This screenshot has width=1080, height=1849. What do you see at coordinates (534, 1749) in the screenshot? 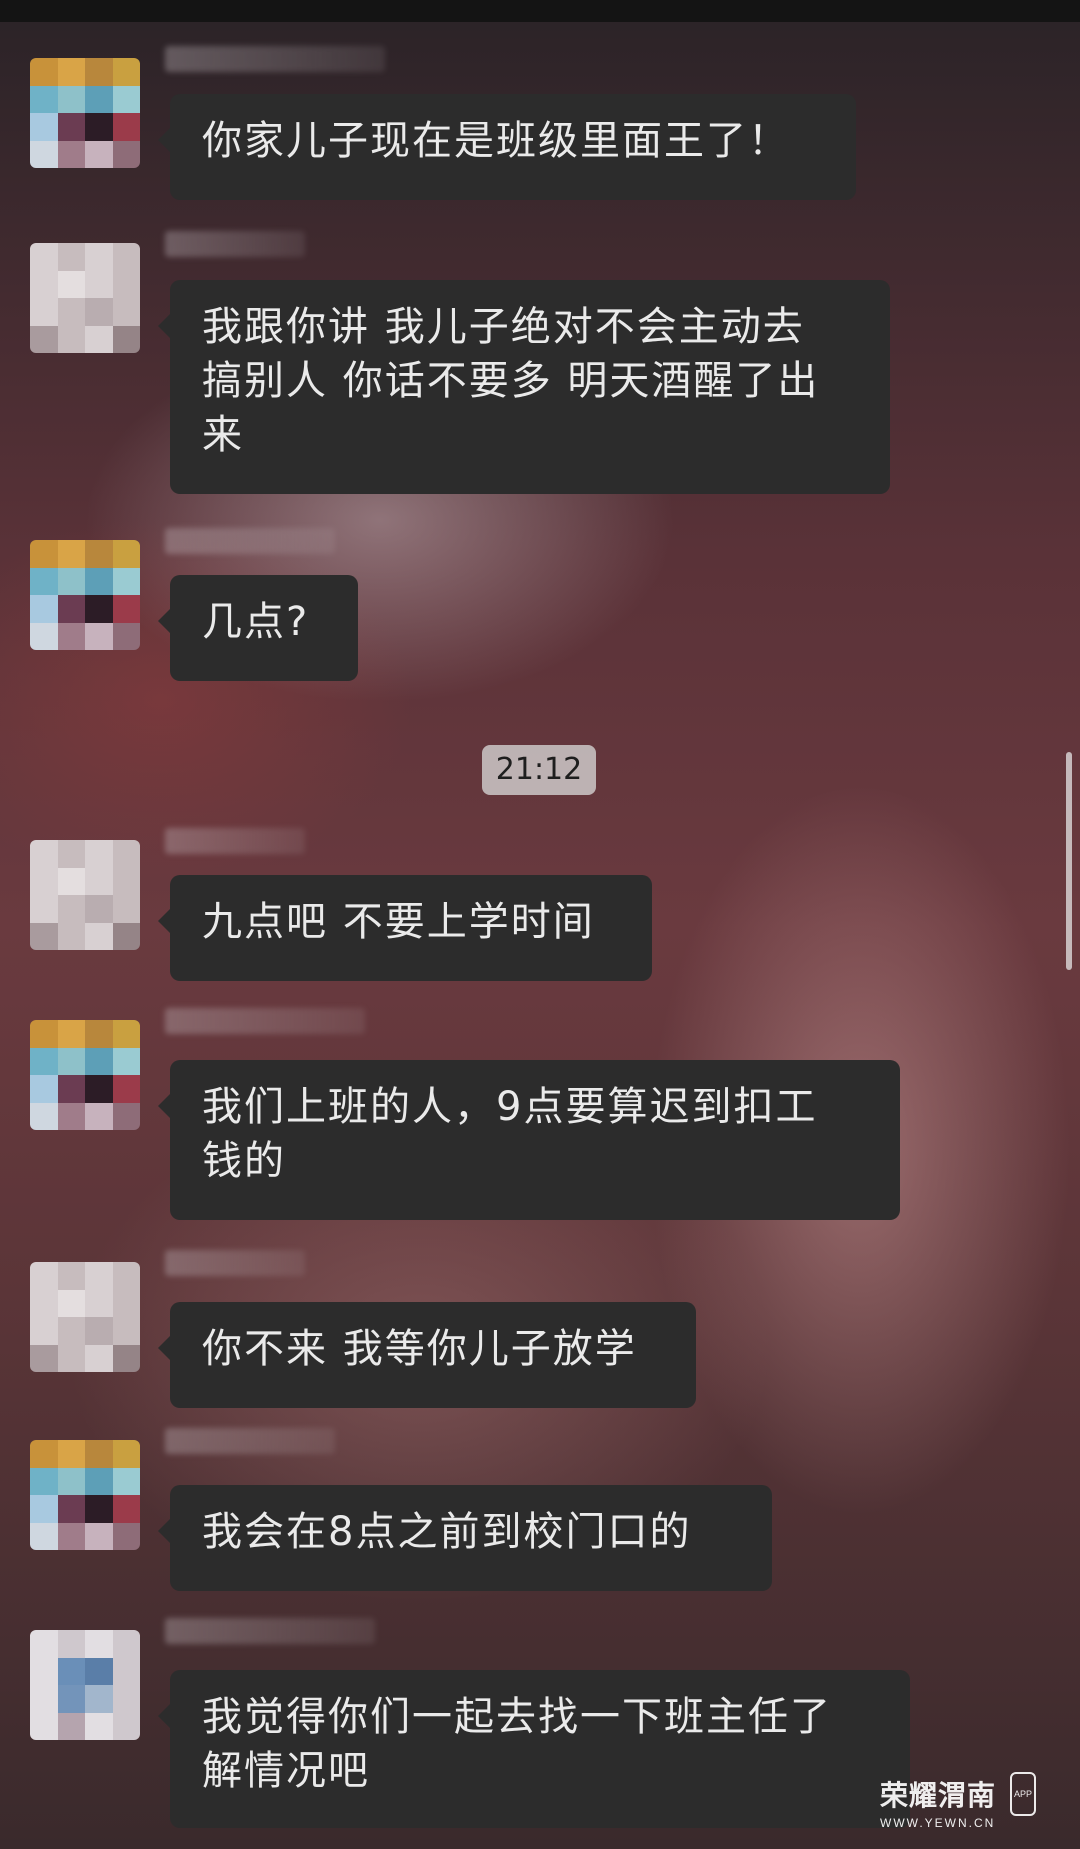
I see `message-bubble: 我觉得你们一起去找一下班主任了 解情况吧` at bounding box center [534, 1749].